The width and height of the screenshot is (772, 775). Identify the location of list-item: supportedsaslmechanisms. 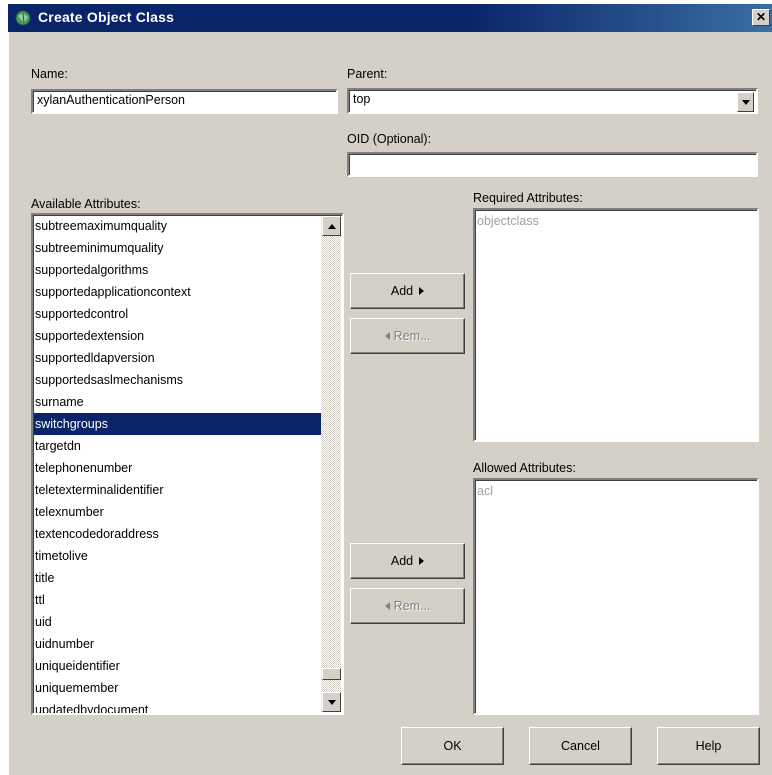
(178, 380).